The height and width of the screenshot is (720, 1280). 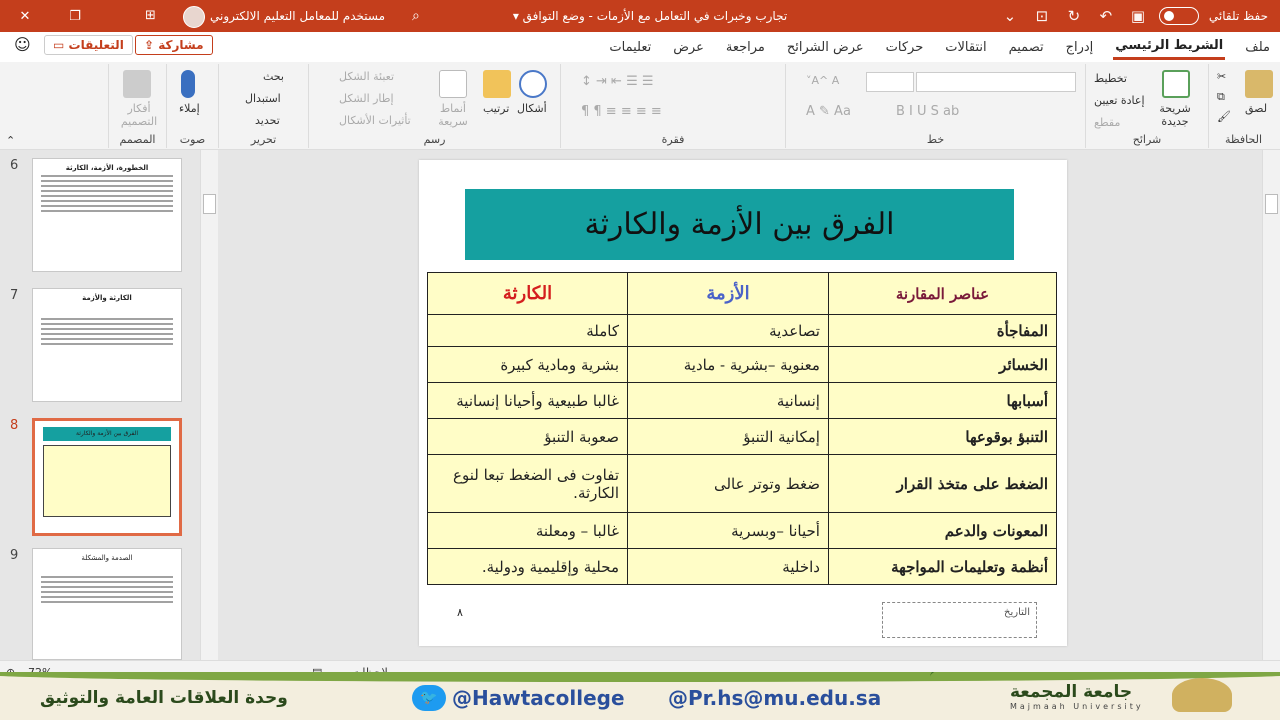 I want to click on replace-button: استبدال, so click(x=263, y=98).